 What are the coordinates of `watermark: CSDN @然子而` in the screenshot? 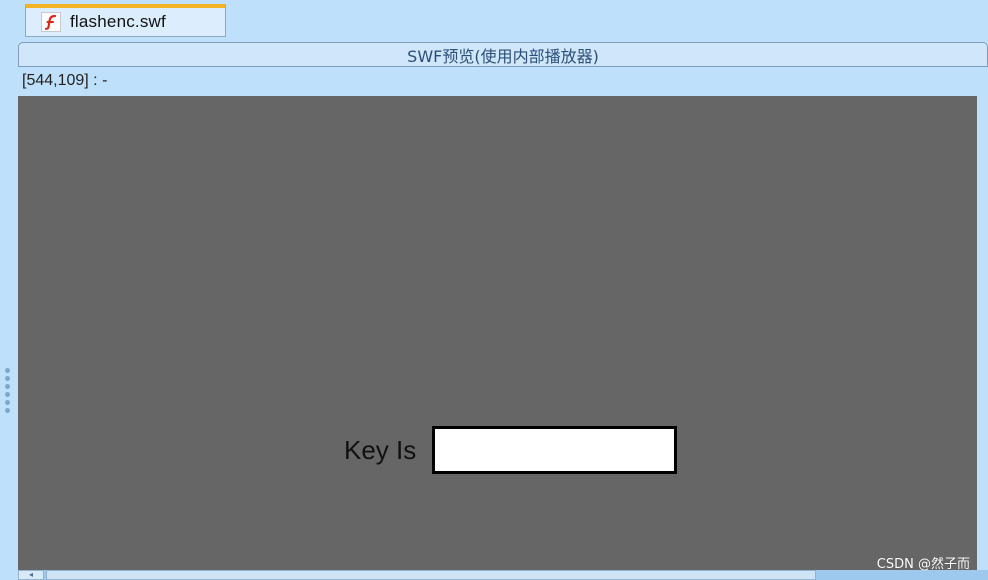 It's located at (923, 564).